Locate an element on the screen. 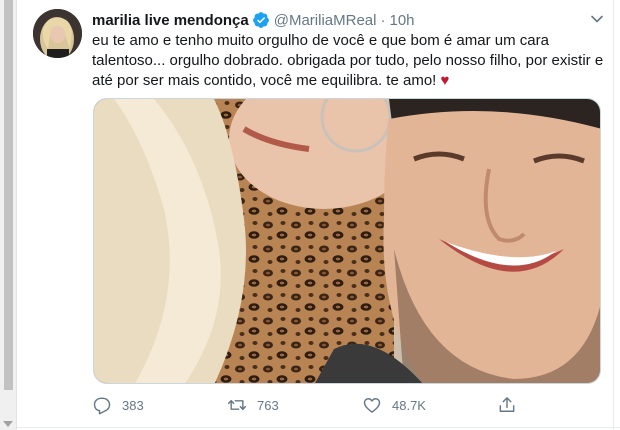 This screenshot has height=430, width=620. tweet-timestamp: 10h is located at coordinates (401, 20).